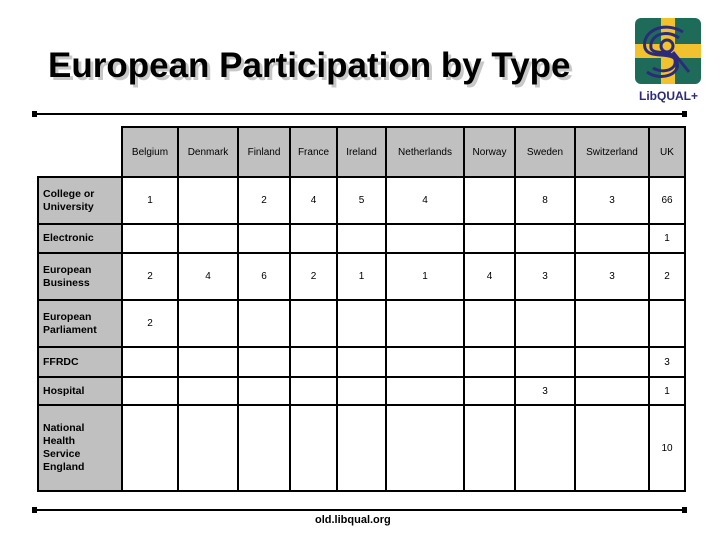 The width and height of the screenshot is (720, 540). I want to click on column-header: Sweden, so click(545, 152).